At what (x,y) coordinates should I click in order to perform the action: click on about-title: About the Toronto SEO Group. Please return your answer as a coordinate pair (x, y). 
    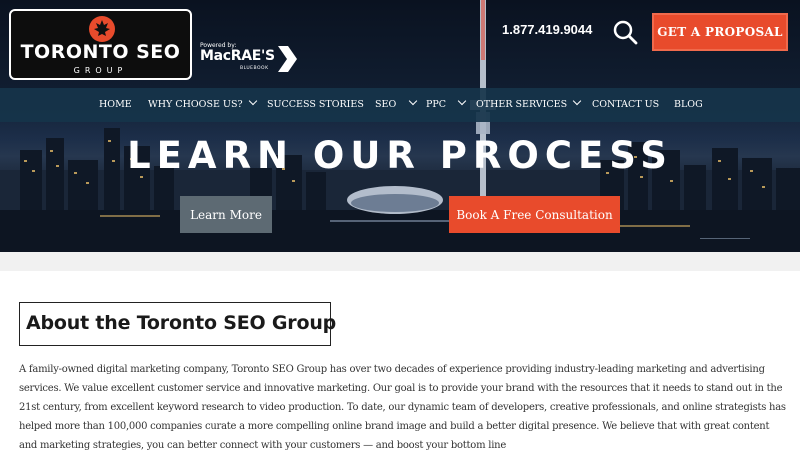
    Looking at the image, I should click on (181, 323).